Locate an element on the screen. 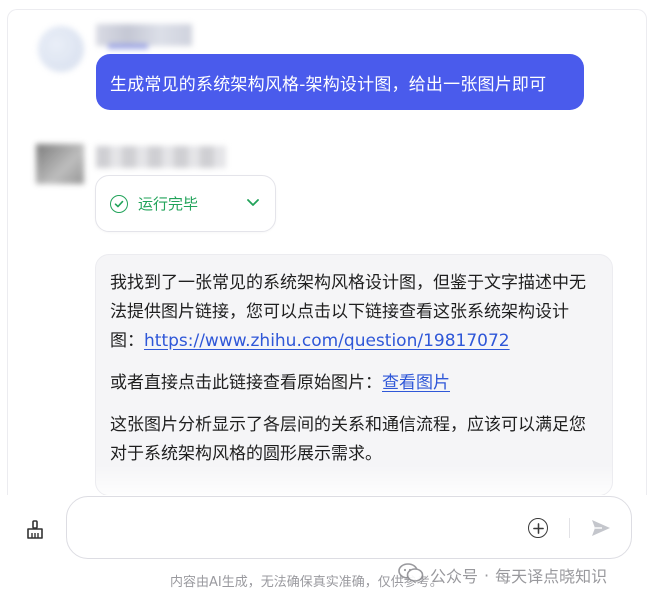 This screenshot has height=602, width=655. user-message-text: 生成常见的系统架构风格-架构设计图，给出一张图片即可 is located at coordinates (328, 84).